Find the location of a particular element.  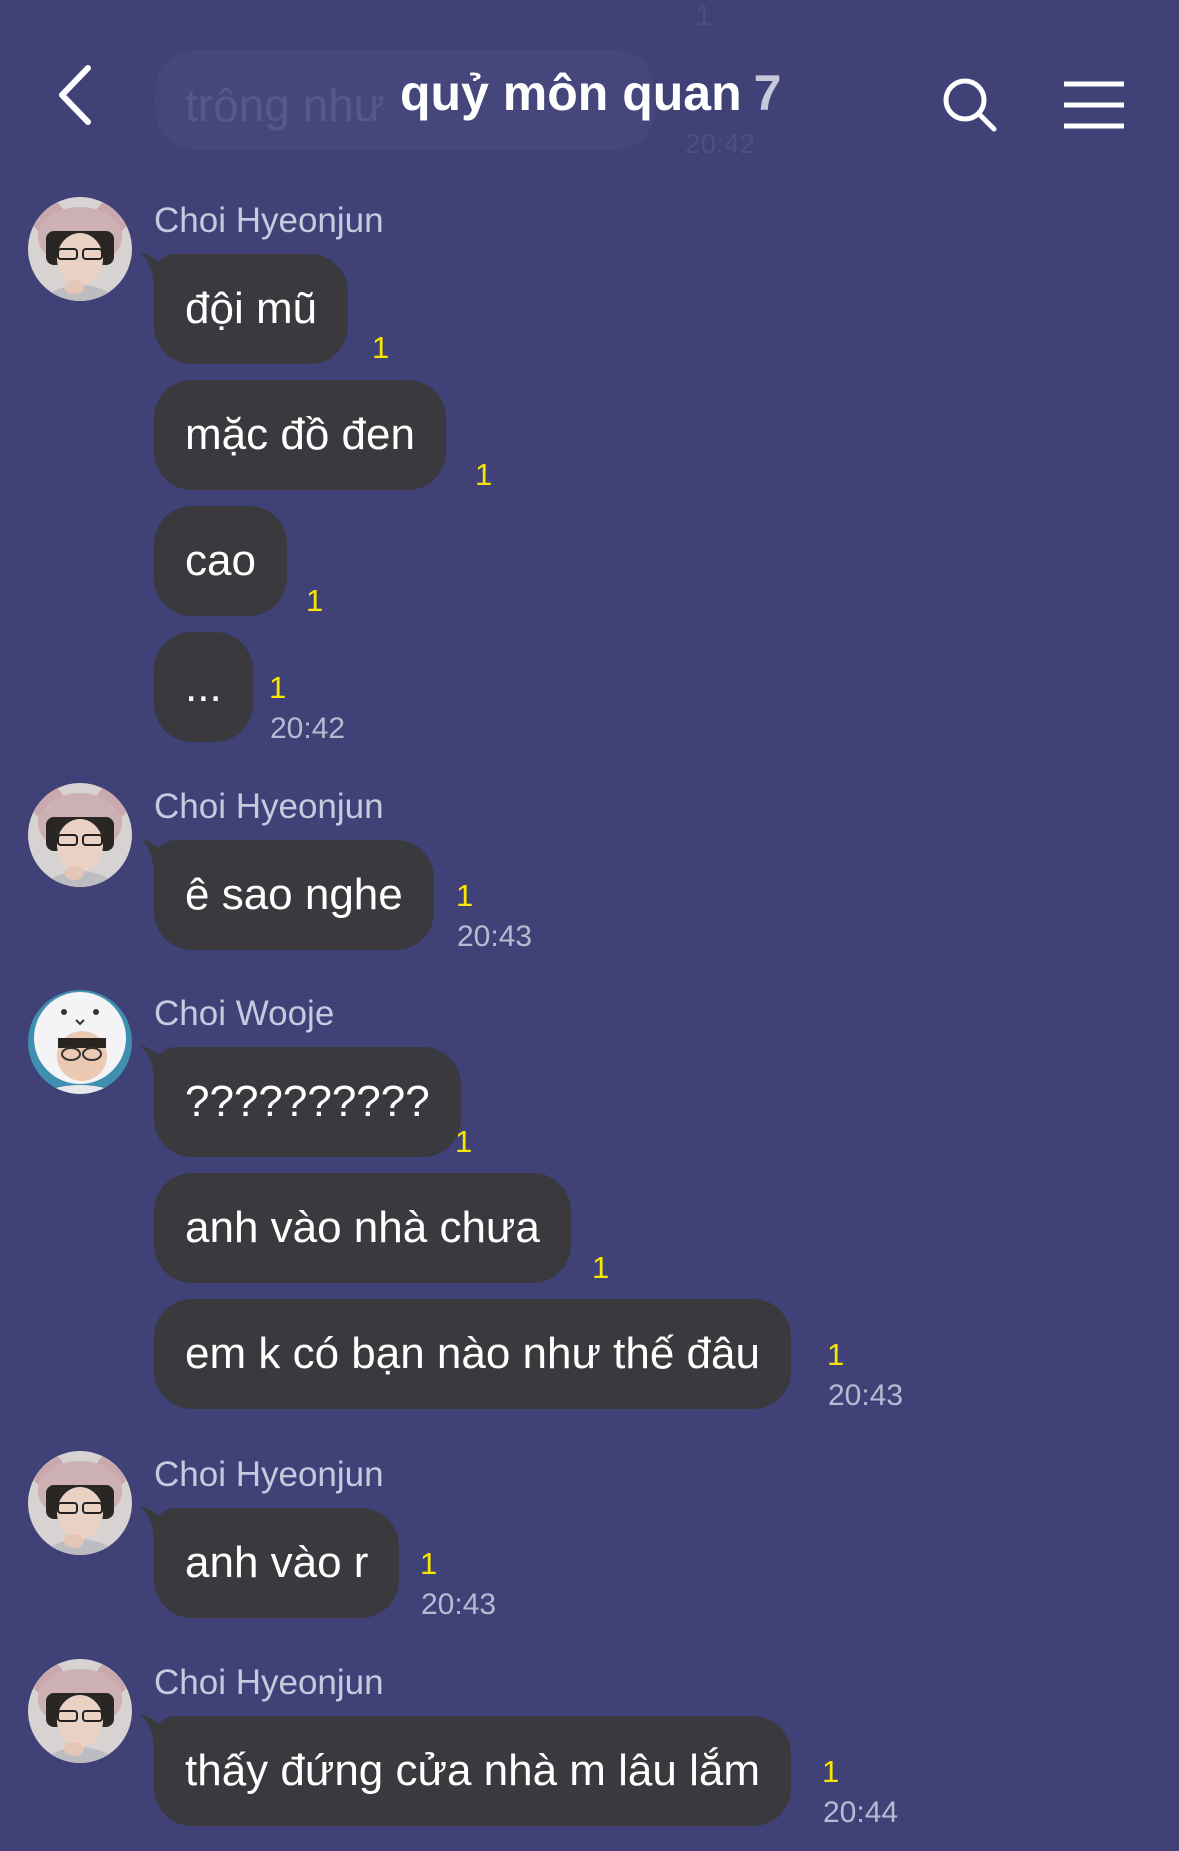

hamburger-menu-icon is located at coordinates (1094, 105).